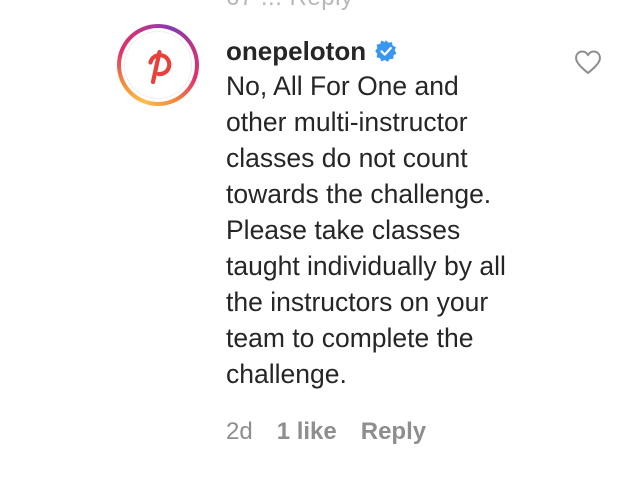 The image size is (644, 490). What do you see at coordinates (342, 86) in the screenshot?
I see `comment-text-line: No, All For One and` at bounding box center [342, 86].